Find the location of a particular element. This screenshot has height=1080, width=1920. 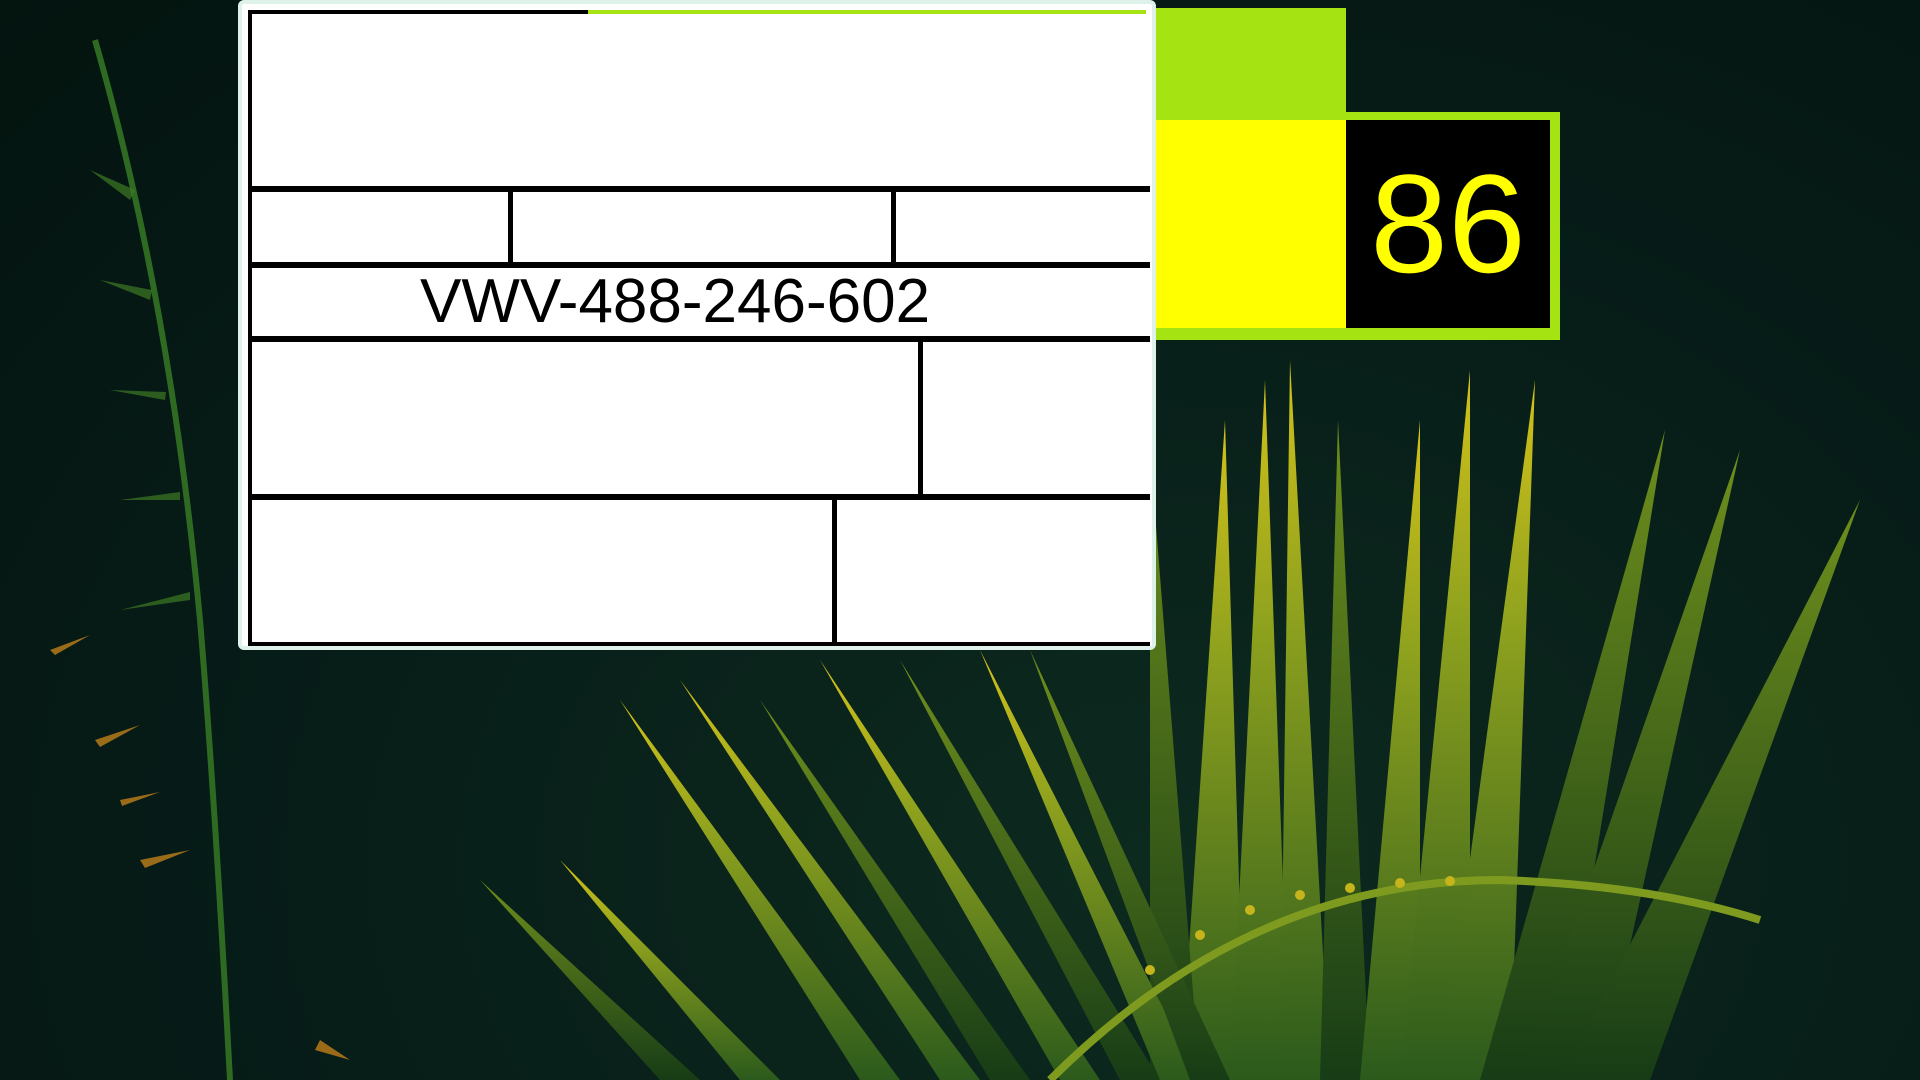

score-value-box: 86 is located at coordinates (1448, 224).